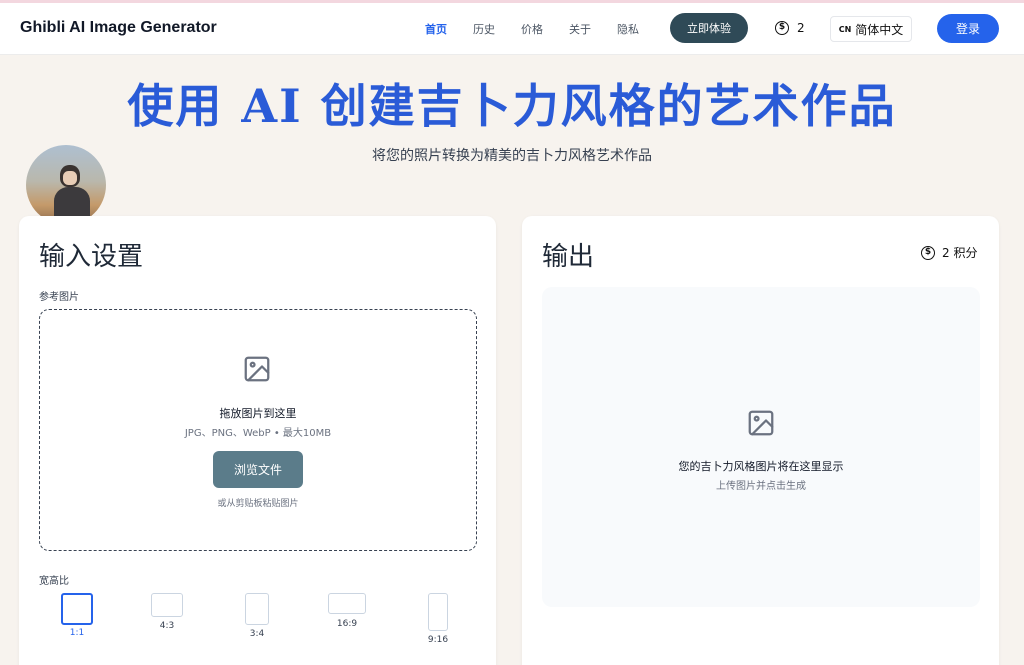 The height and width of the screenshot is (665, 1024). Describe the element at coordinates (167, 618) in the screenshot. I see `ratio-option-4-3: 4:3` at that location.